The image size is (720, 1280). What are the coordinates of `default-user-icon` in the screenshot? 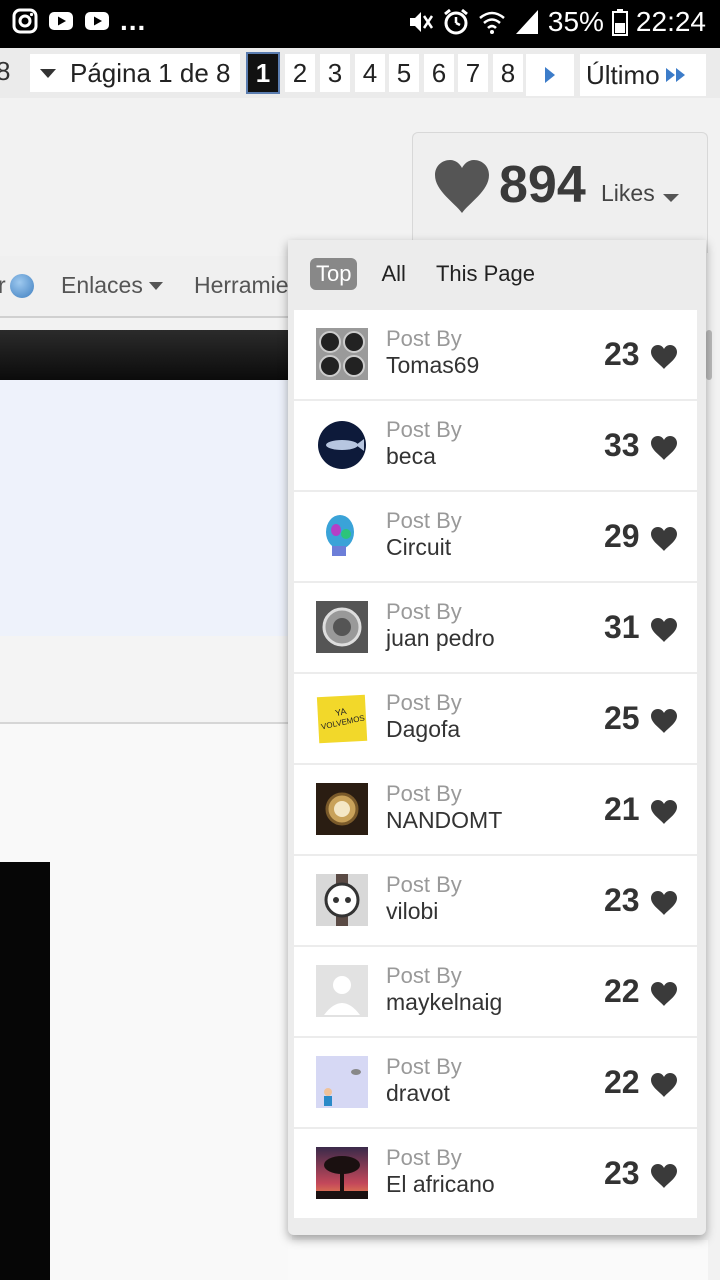 It's located at (342, 991).